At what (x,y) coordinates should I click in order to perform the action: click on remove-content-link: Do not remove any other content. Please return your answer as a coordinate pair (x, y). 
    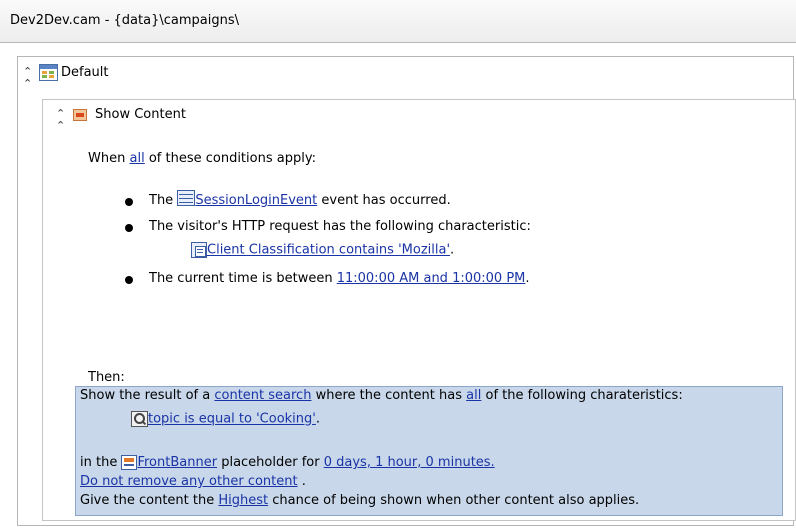
    Looking at the image, I should click on (189, 481).